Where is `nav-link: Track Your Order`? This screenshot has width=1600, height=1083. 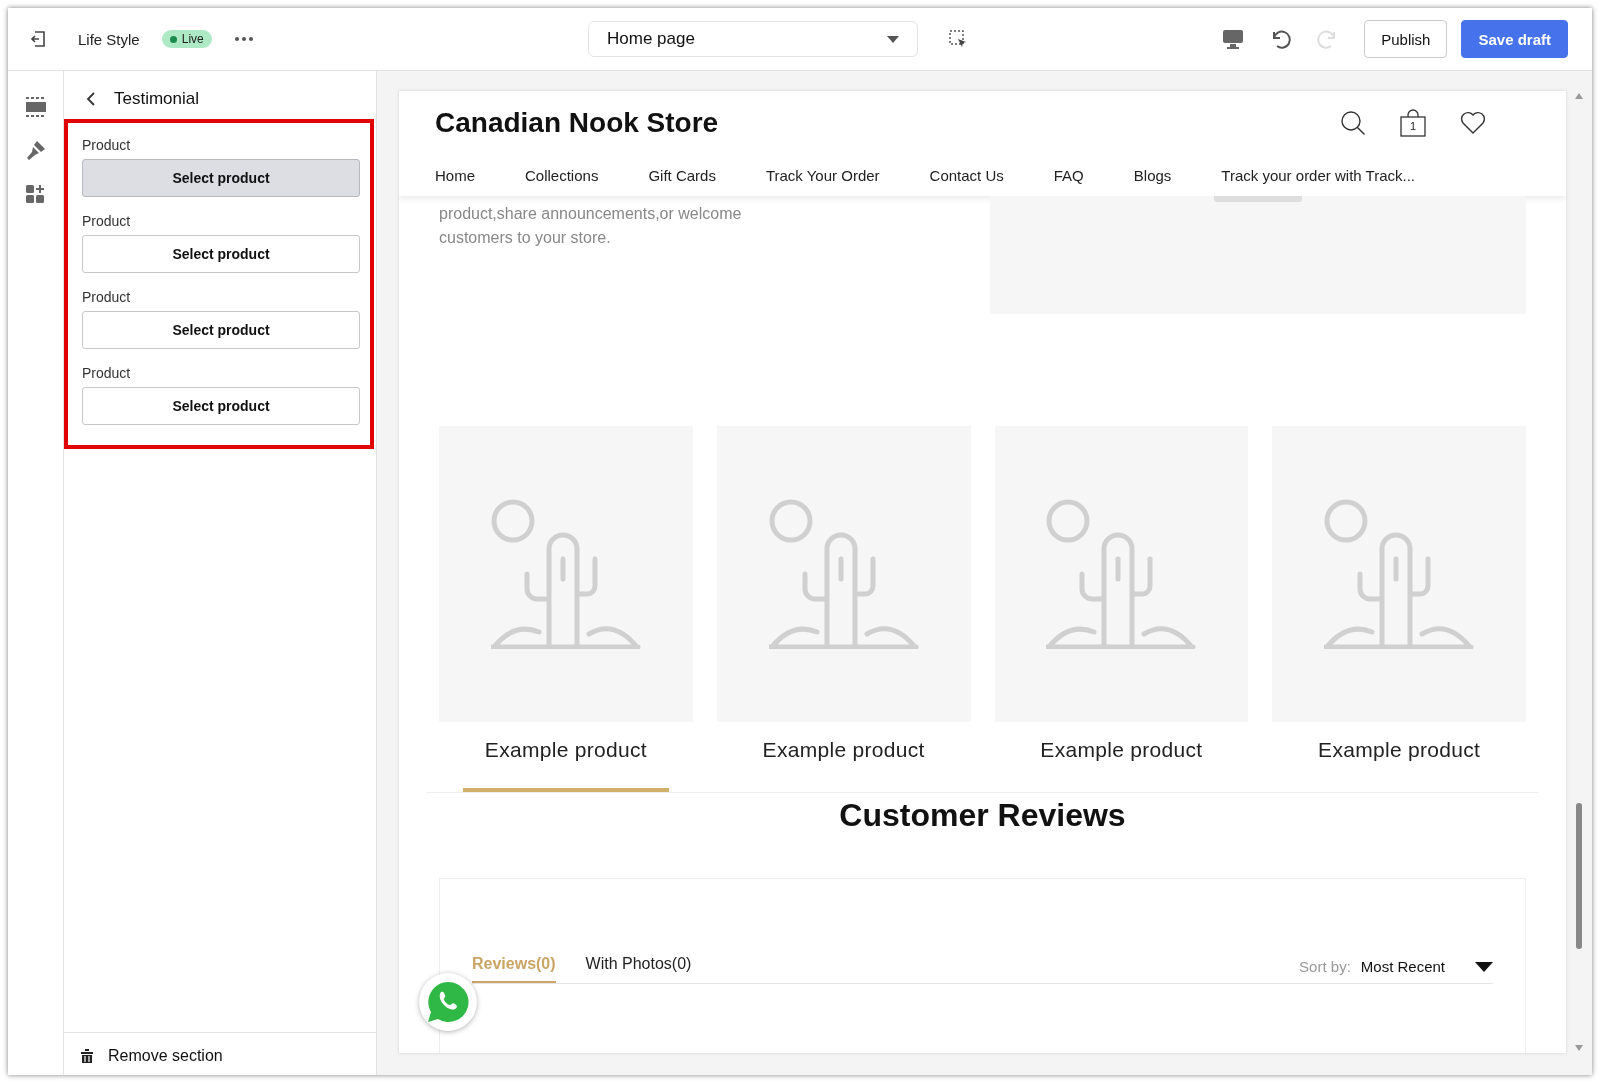
nav-link: Track Your Order is located at coordinates (822, 175).